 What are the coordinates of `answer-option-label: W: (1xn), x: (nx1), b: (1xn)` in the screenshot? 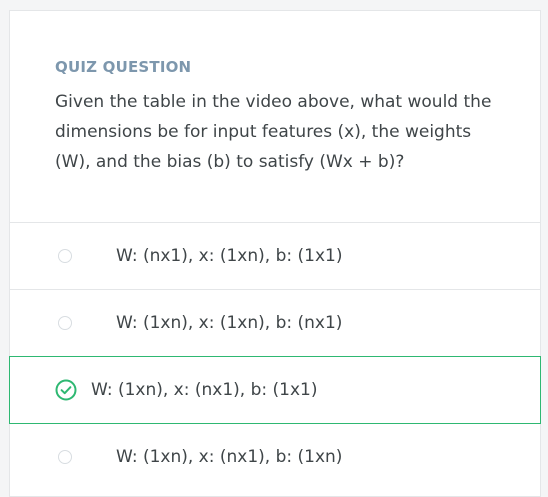 It's located at (229, 457).